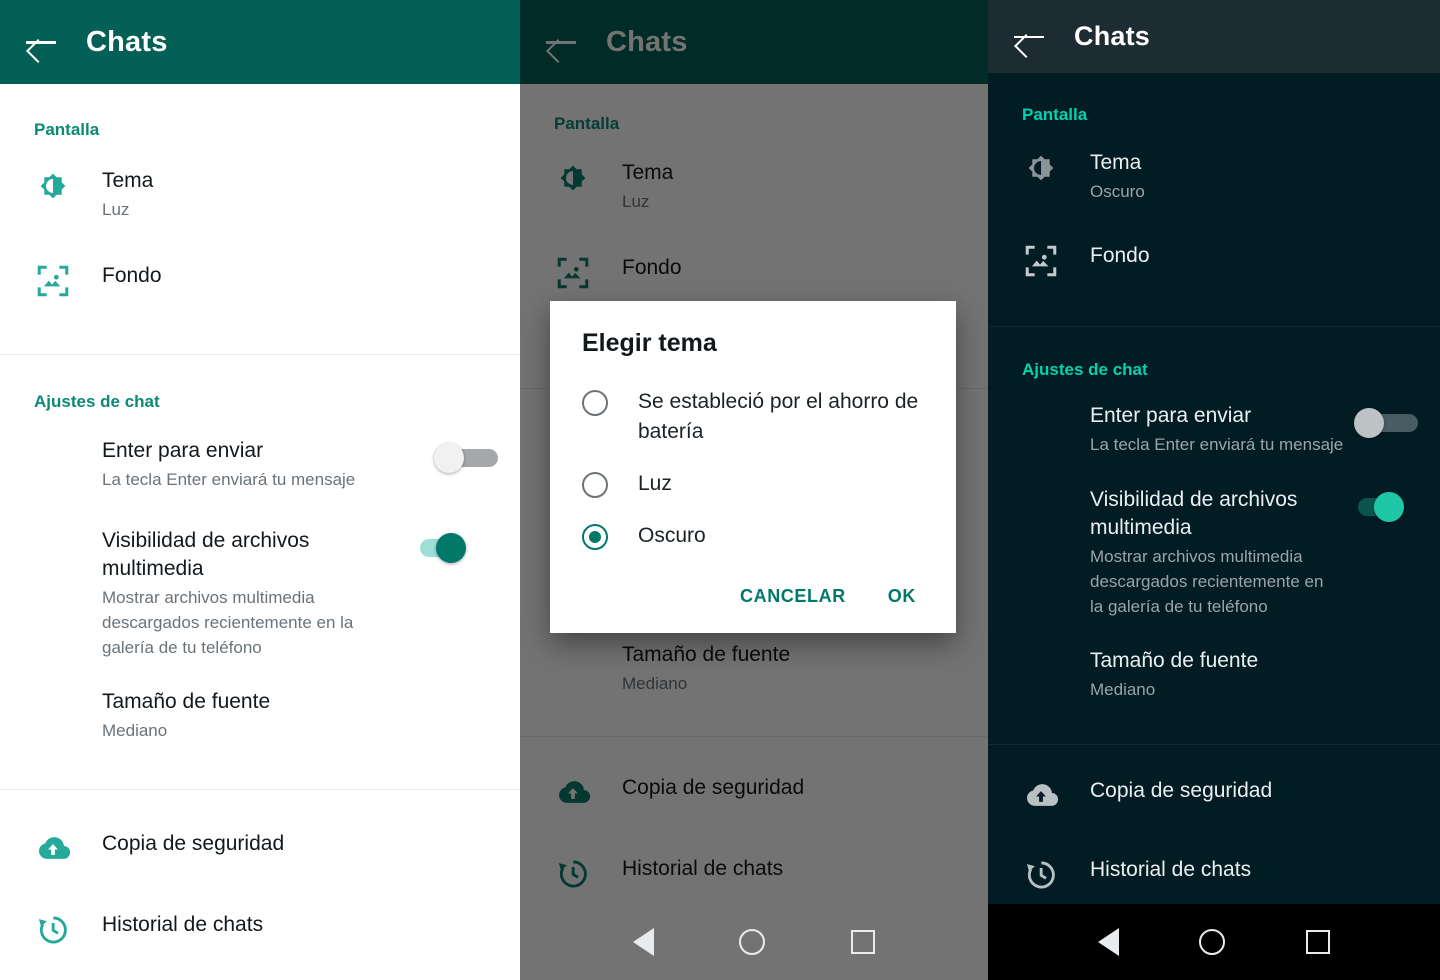 The height and width of the screenshot is (980, 1440). What do you see at coordinates (260, 194) in the screenshot?
I see `list-item-tema: Tema Luz` at bounding box center [260, 194].